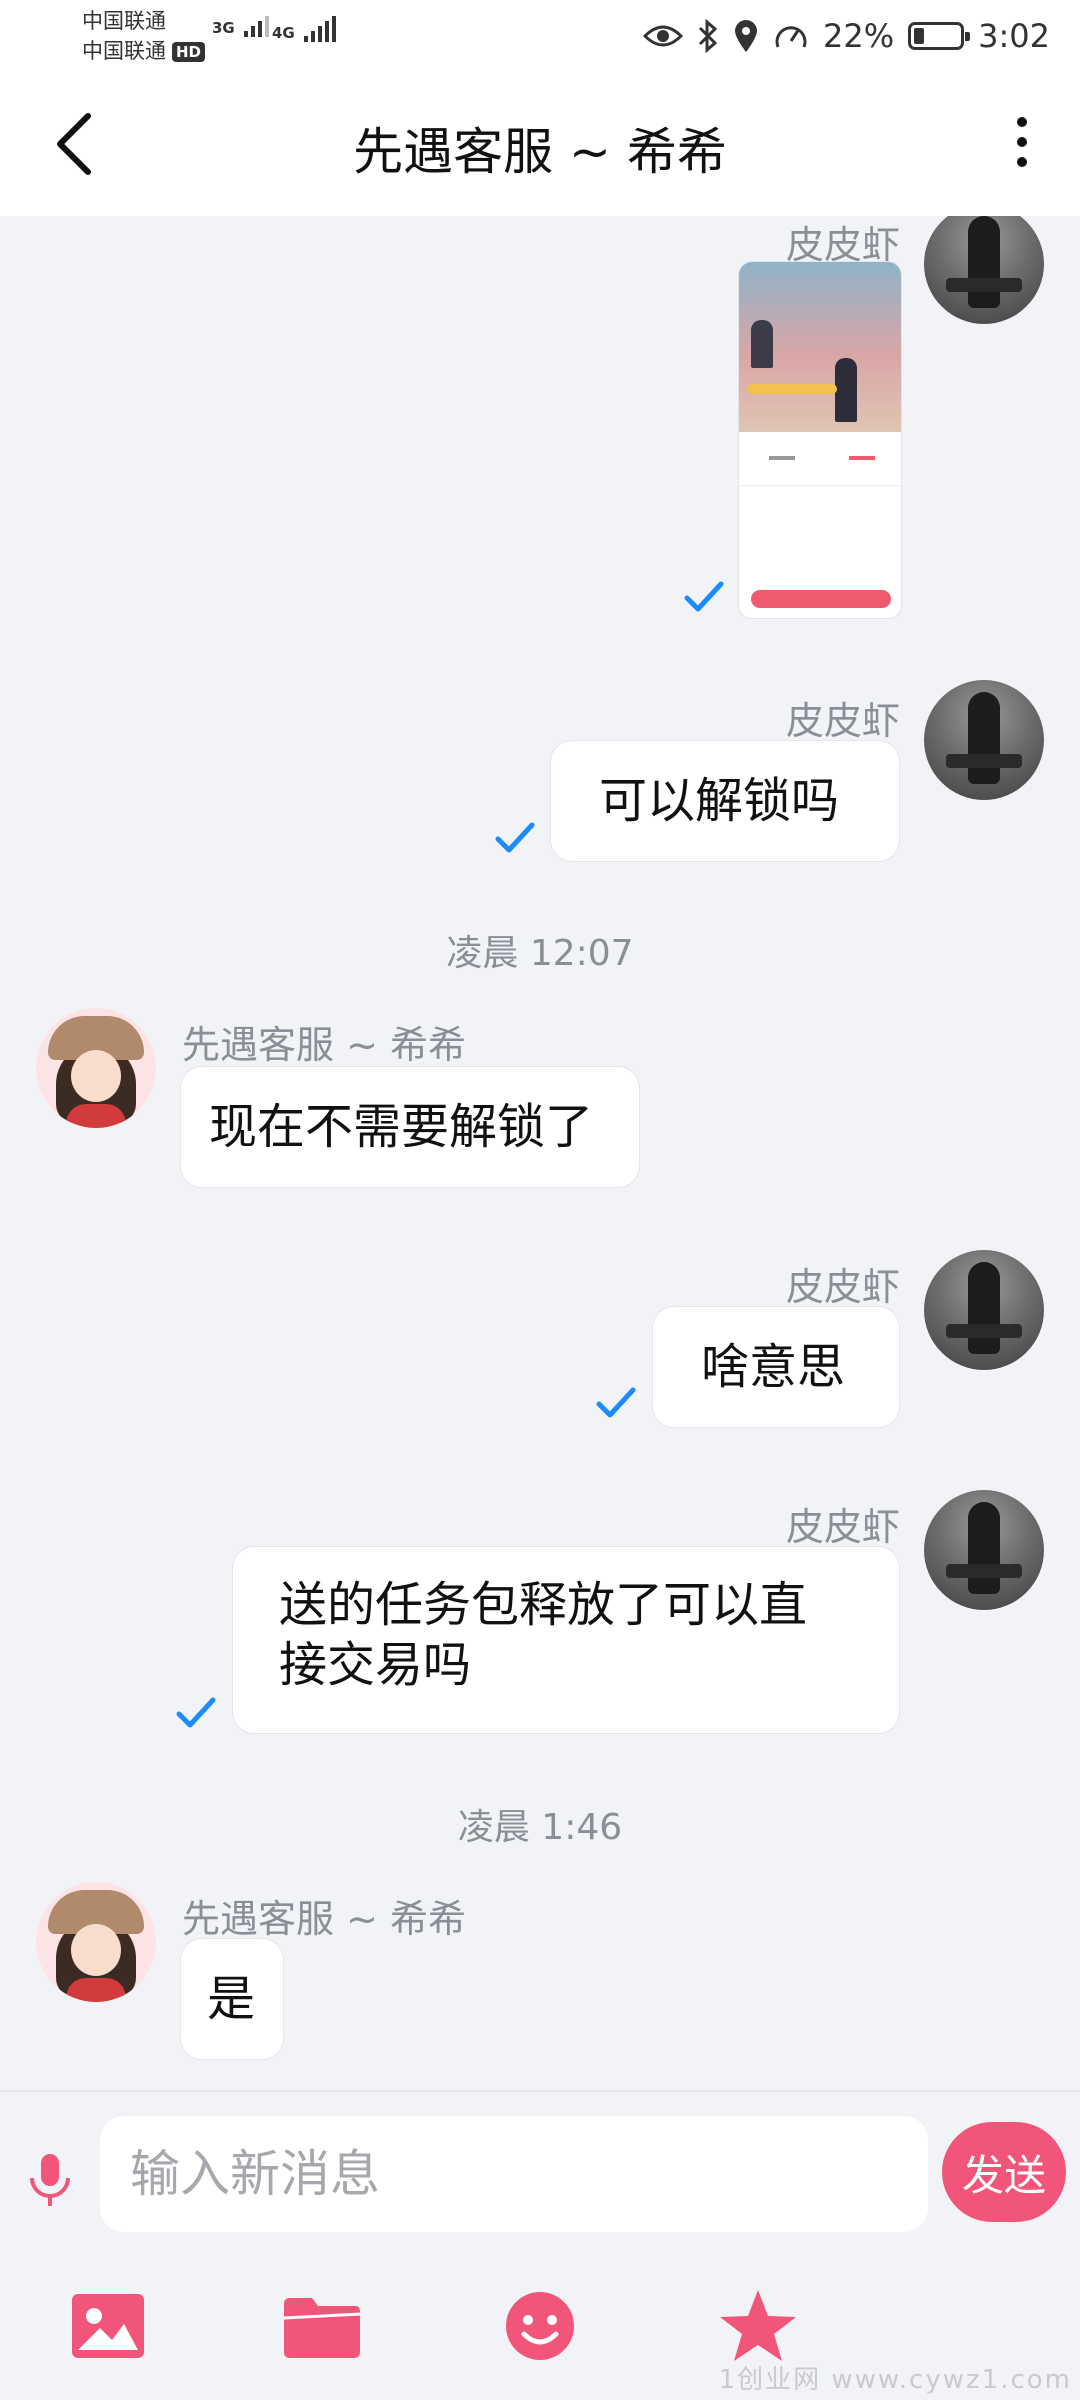  Describe the element at coordinates (304, 29) in the screenshot. I see `signal-4g-icon: 4G` at that location.